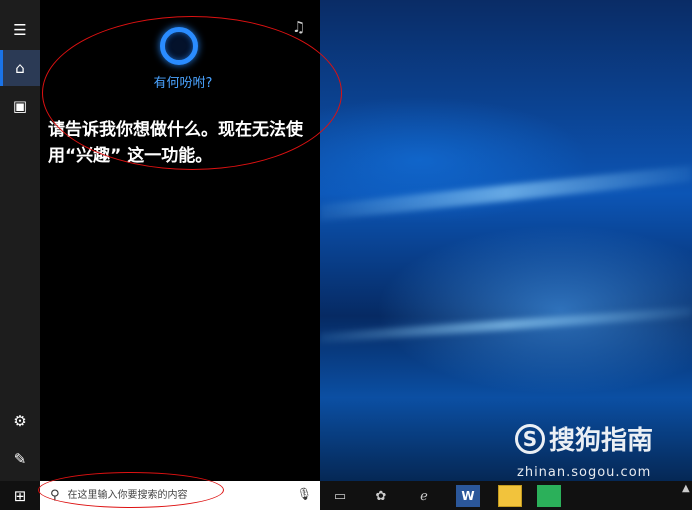 This screenshot has width=692, height=510. What do you see at coordinates (20, 240) in the screenshot?
I see `cortana-left-rail: ☰ ⌂ ▣ ⚙ ✎` at bounding box center [20, 240].